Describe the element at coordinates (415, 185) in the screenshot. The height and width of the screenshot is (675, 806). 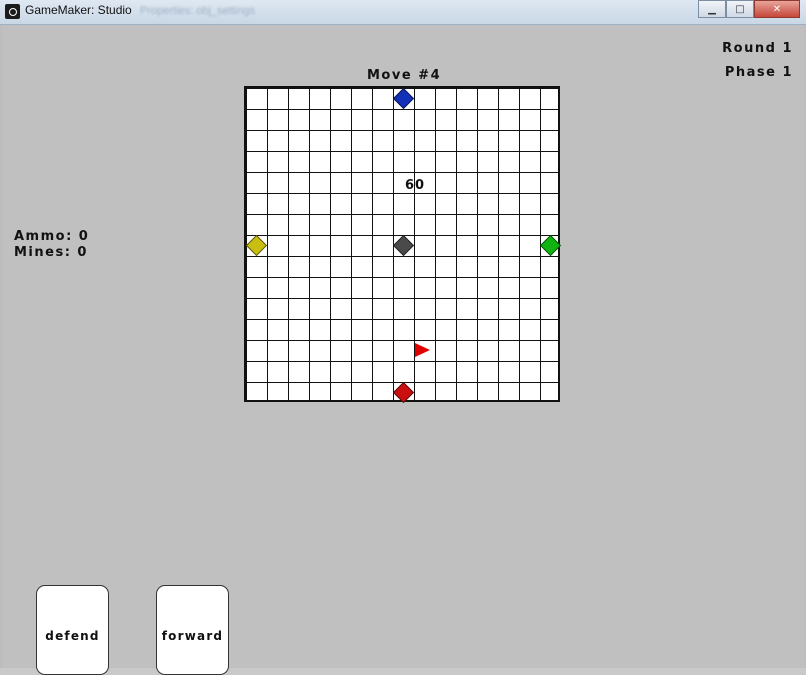
I see `center-value: 60` at that location.